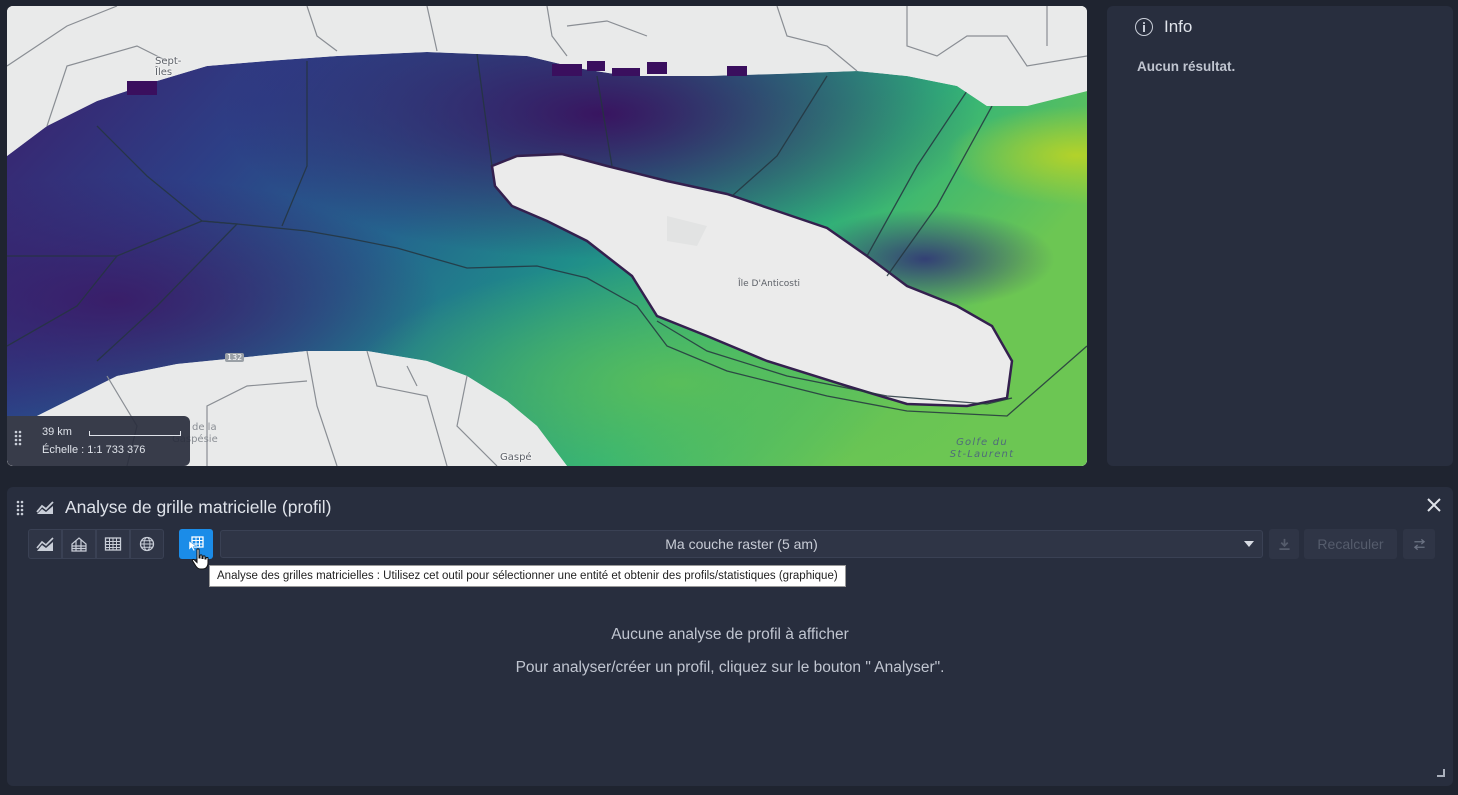  I want to click on download-icon, so click(1284, 544).